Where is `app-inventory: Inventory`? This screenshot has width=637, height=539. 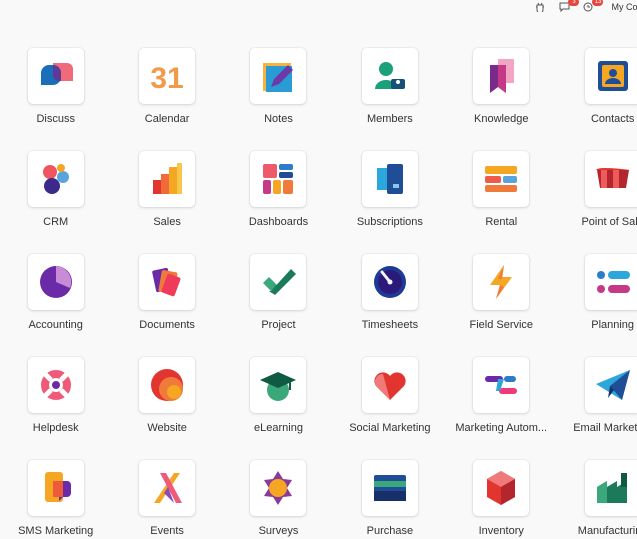
app-inventory: Inventory is located at coordinates (501, 499).